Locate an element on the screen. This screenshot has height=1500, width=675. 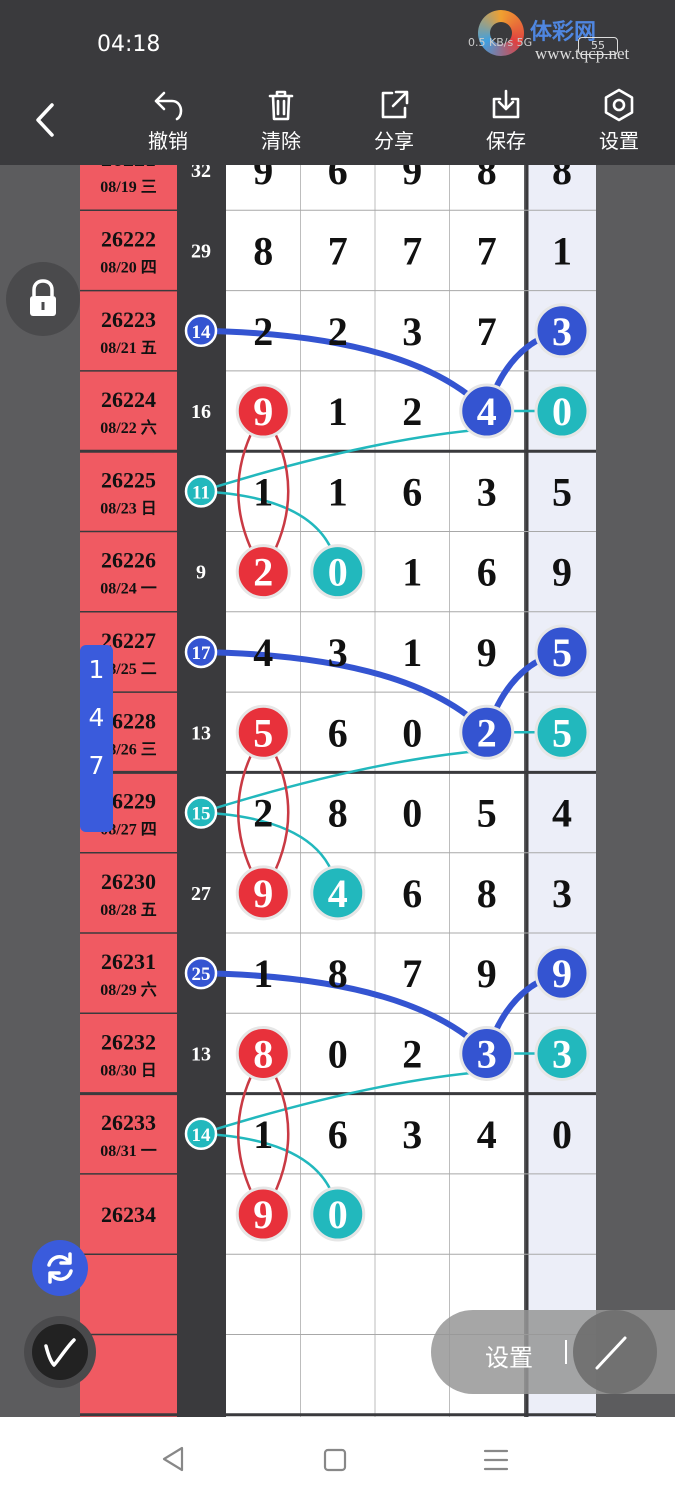
share-button: 分享 is located at coordinates (394, 125).